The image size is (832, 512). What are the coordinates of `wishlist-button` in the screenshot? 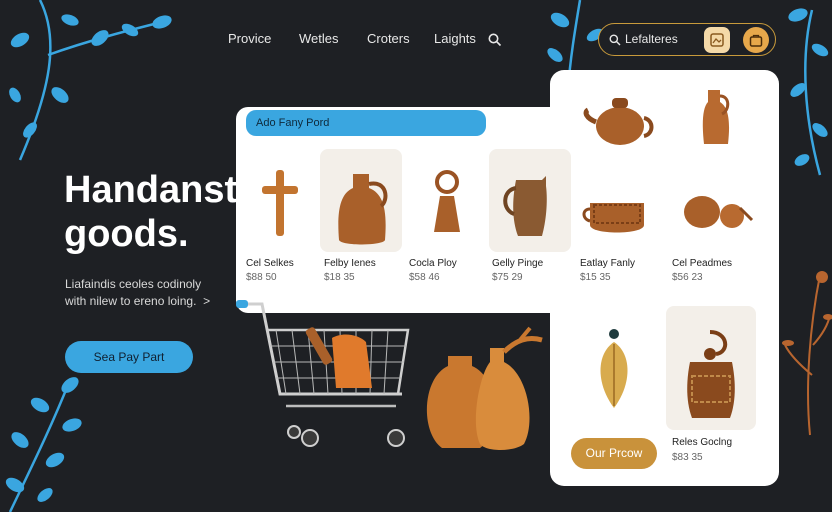 It's located at (717, 40).